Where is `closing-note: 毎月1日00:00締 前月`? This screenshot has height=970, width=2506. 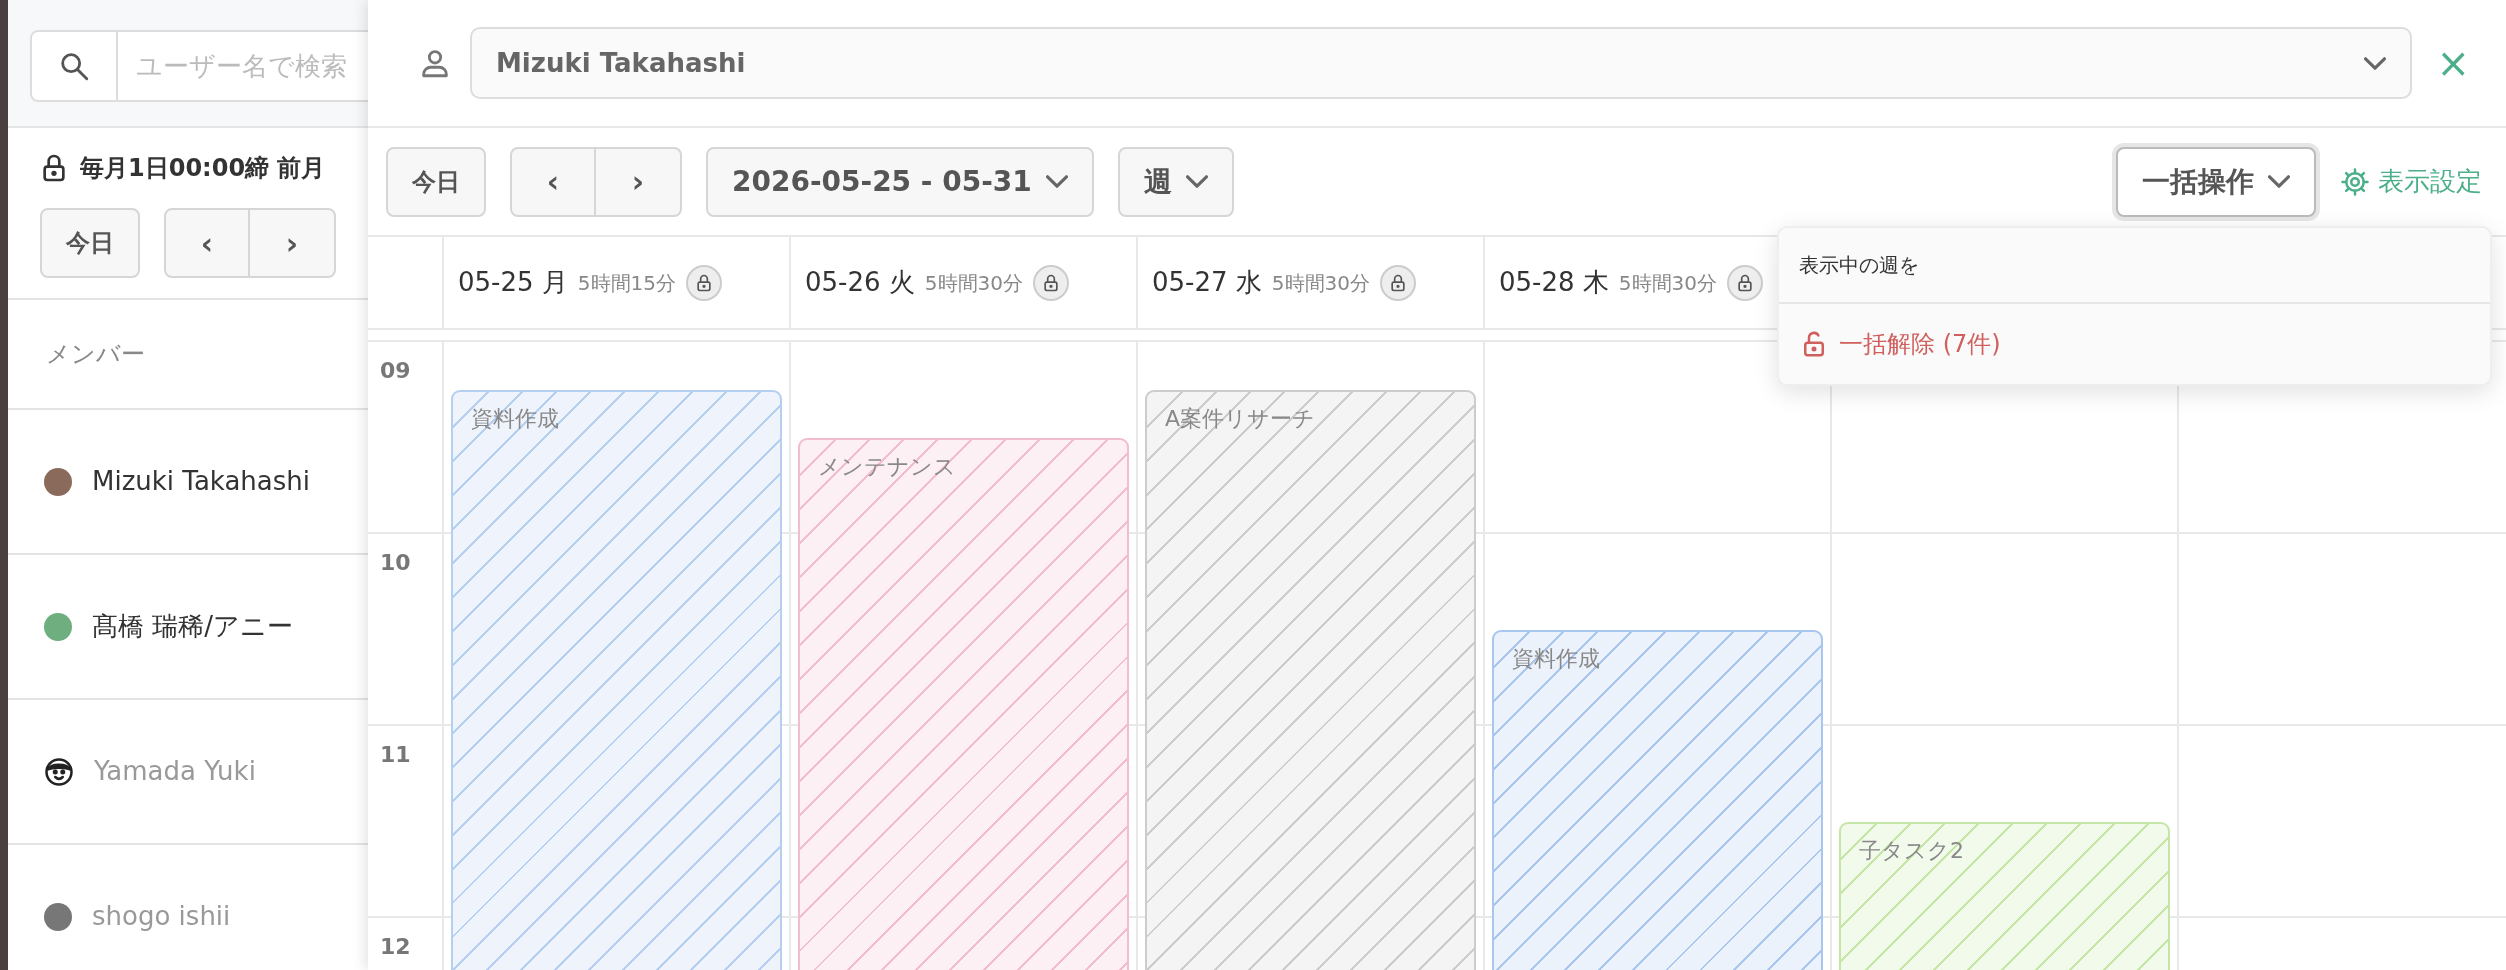
closing-note: 毎月1日00:00締 前月 is located at coordinates (203, 168).